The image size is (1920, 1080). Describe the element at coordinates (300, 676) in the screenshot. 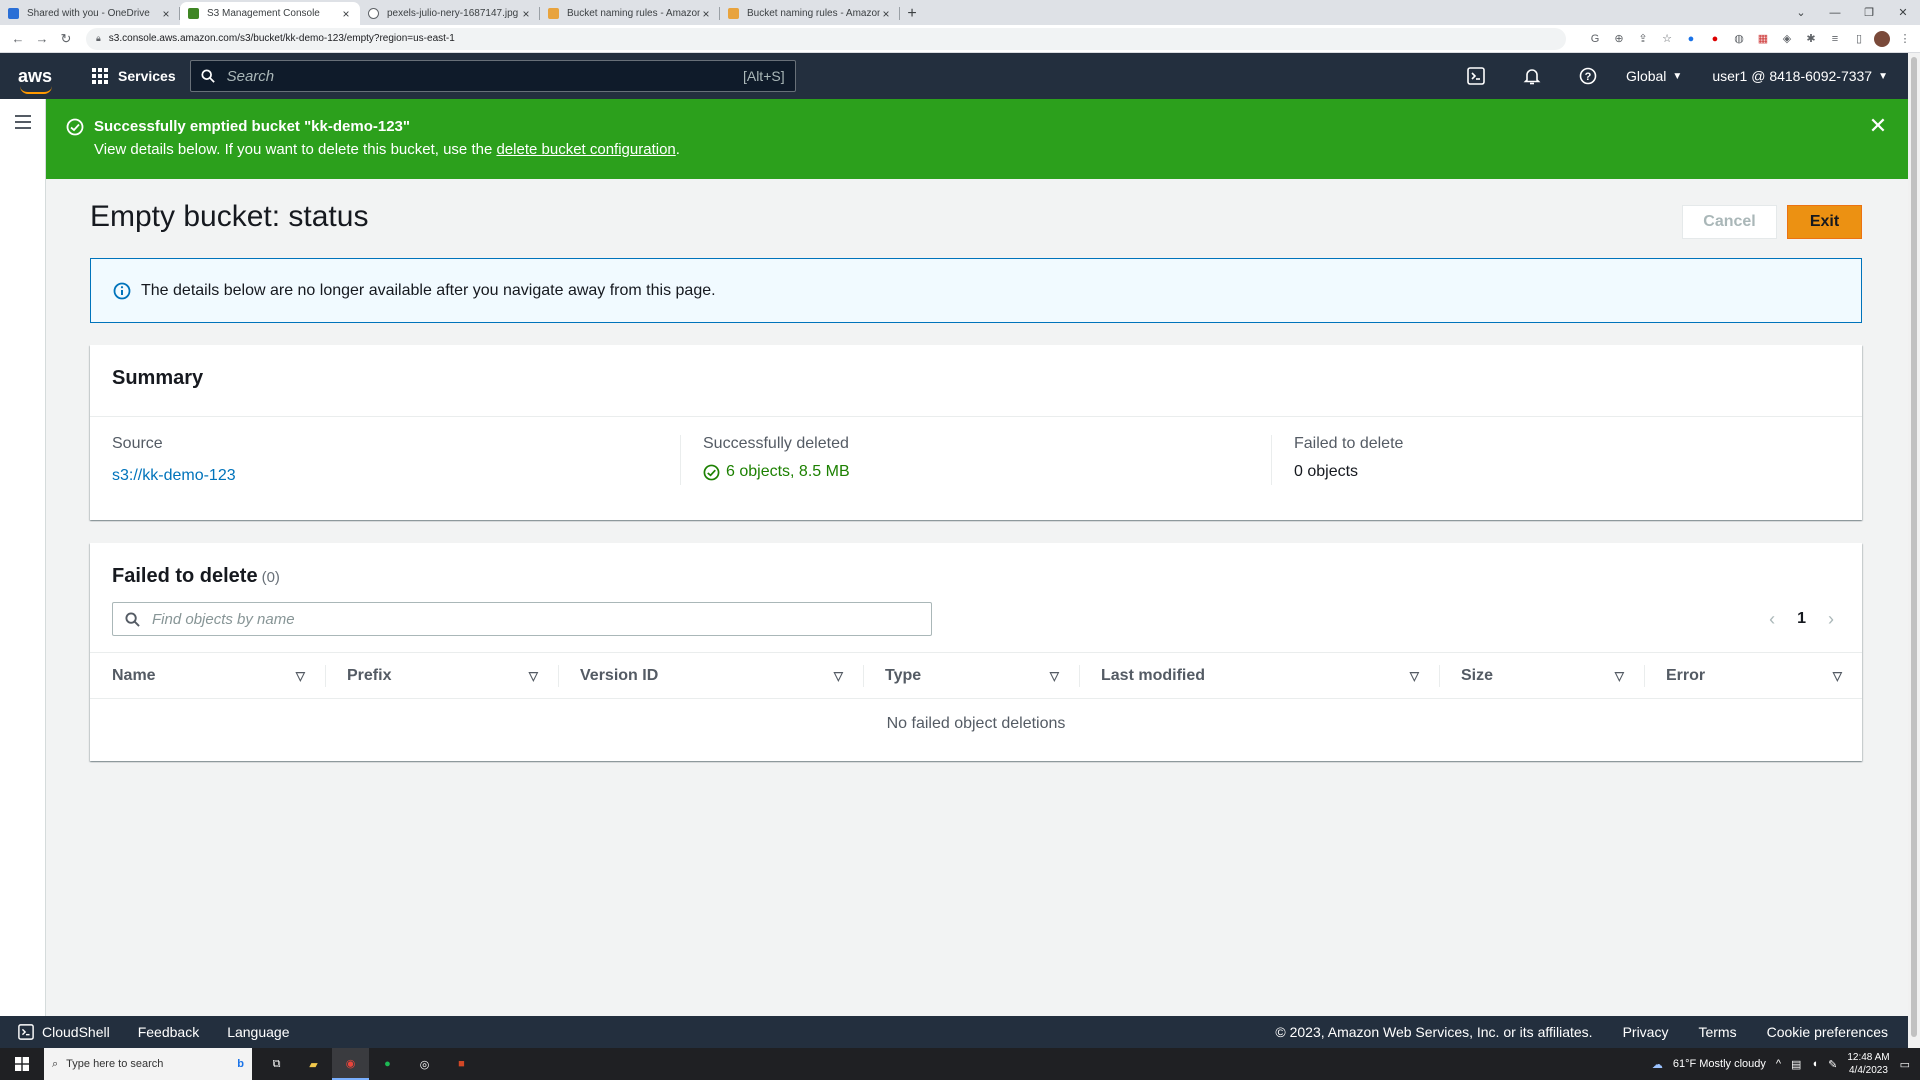

I see `sort-icon: ▽` at that location.